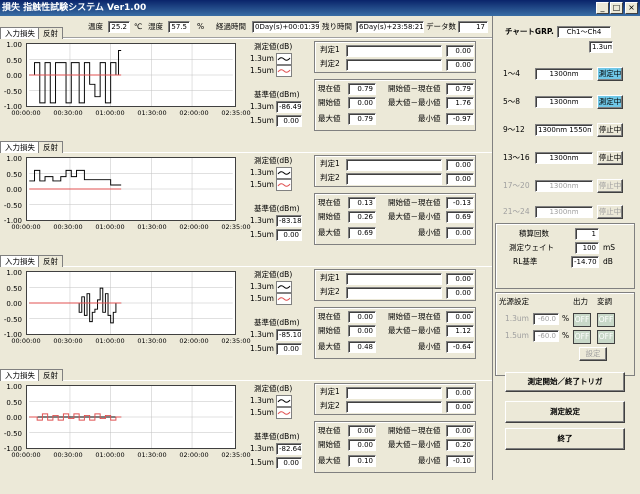  I want to click on trigger-button: 測定開始／終了トリガ, so click(565, 382).